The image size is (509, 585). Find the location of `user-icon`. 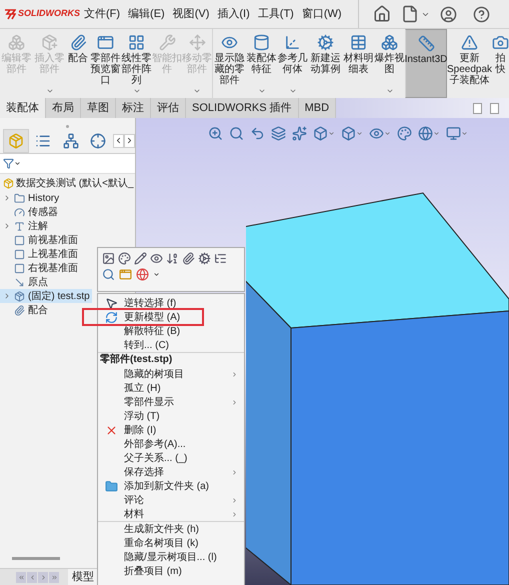

user-icon is located at coordinates (448, 14).